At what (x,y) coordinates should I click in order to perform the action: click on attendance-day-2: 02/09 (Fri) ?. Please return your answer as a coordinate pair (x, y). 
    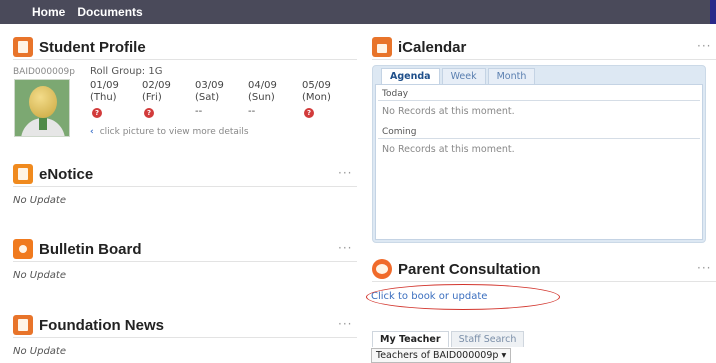
    Looking at the image, I should click on (156, 99).